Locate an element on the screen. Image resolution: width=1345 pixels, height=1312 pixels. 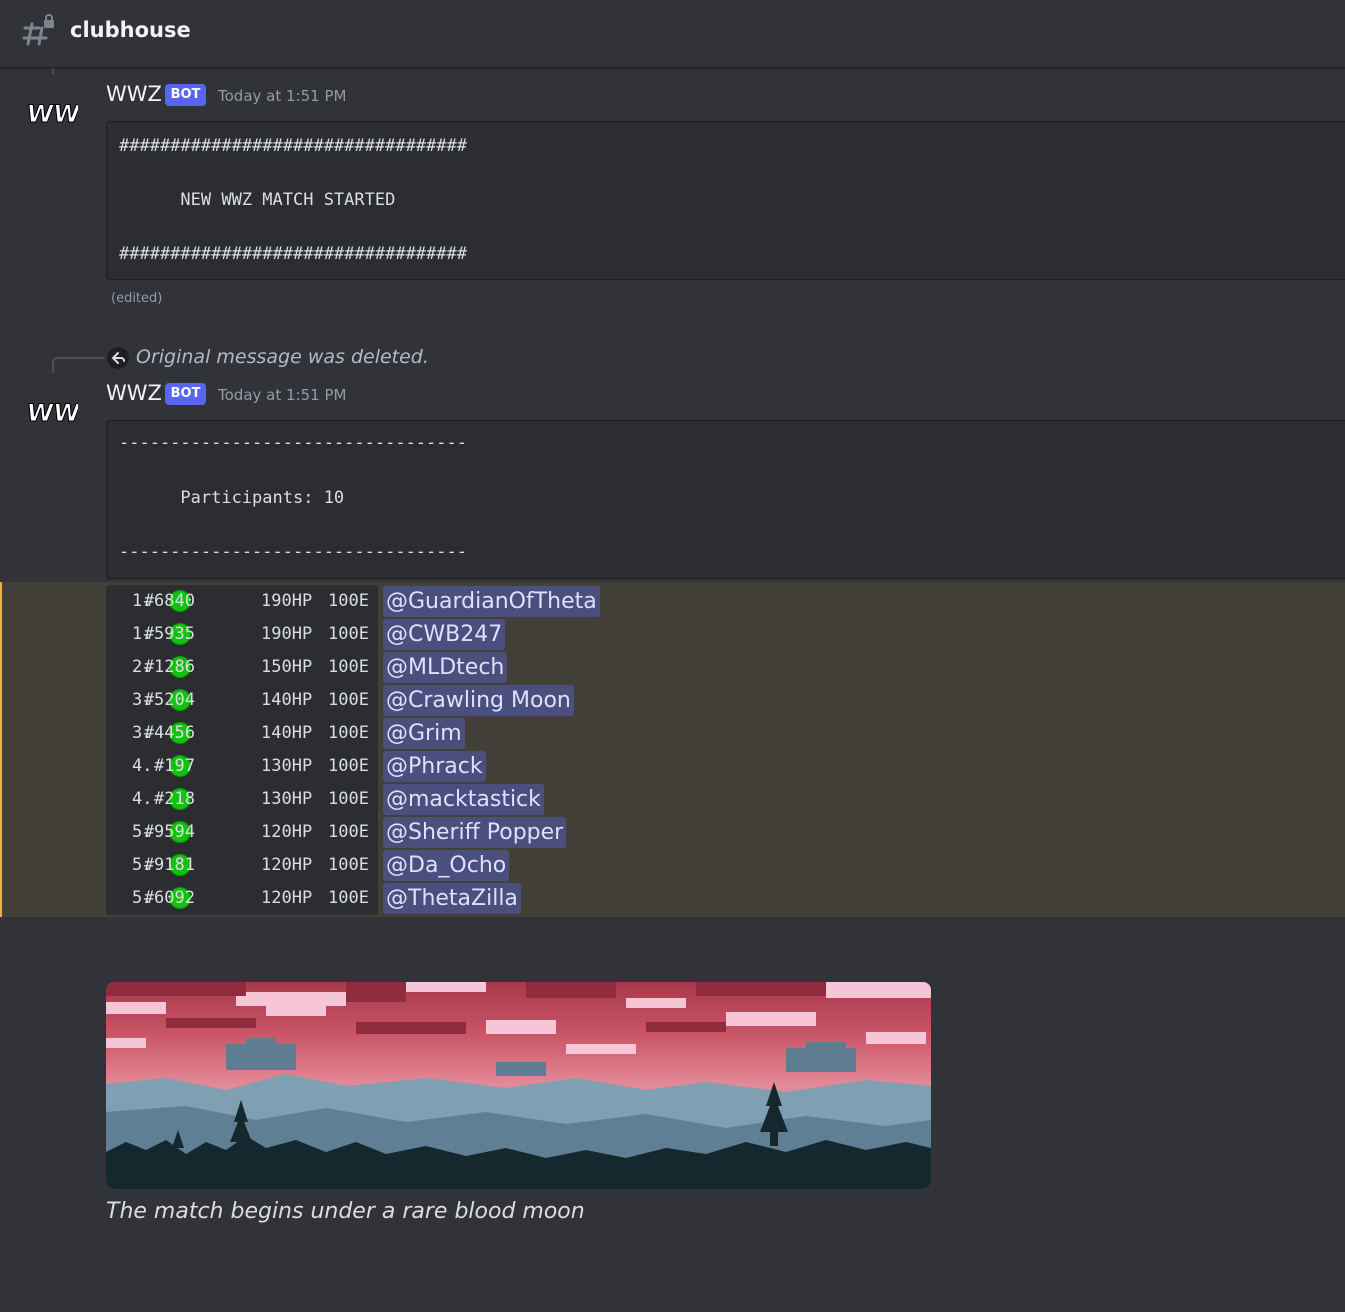
leaderboard-code-cell: 2. #1286 150HP 100E is located at coordinates (242, 667).